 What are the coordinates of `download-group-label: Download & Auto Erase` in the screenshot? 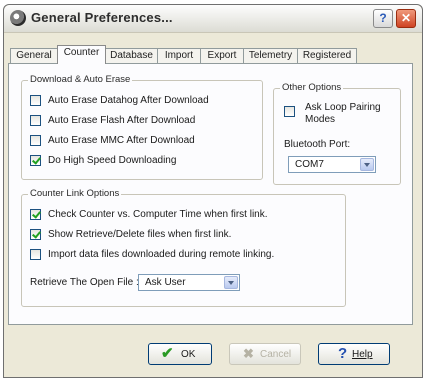 It's located at (80, 79).